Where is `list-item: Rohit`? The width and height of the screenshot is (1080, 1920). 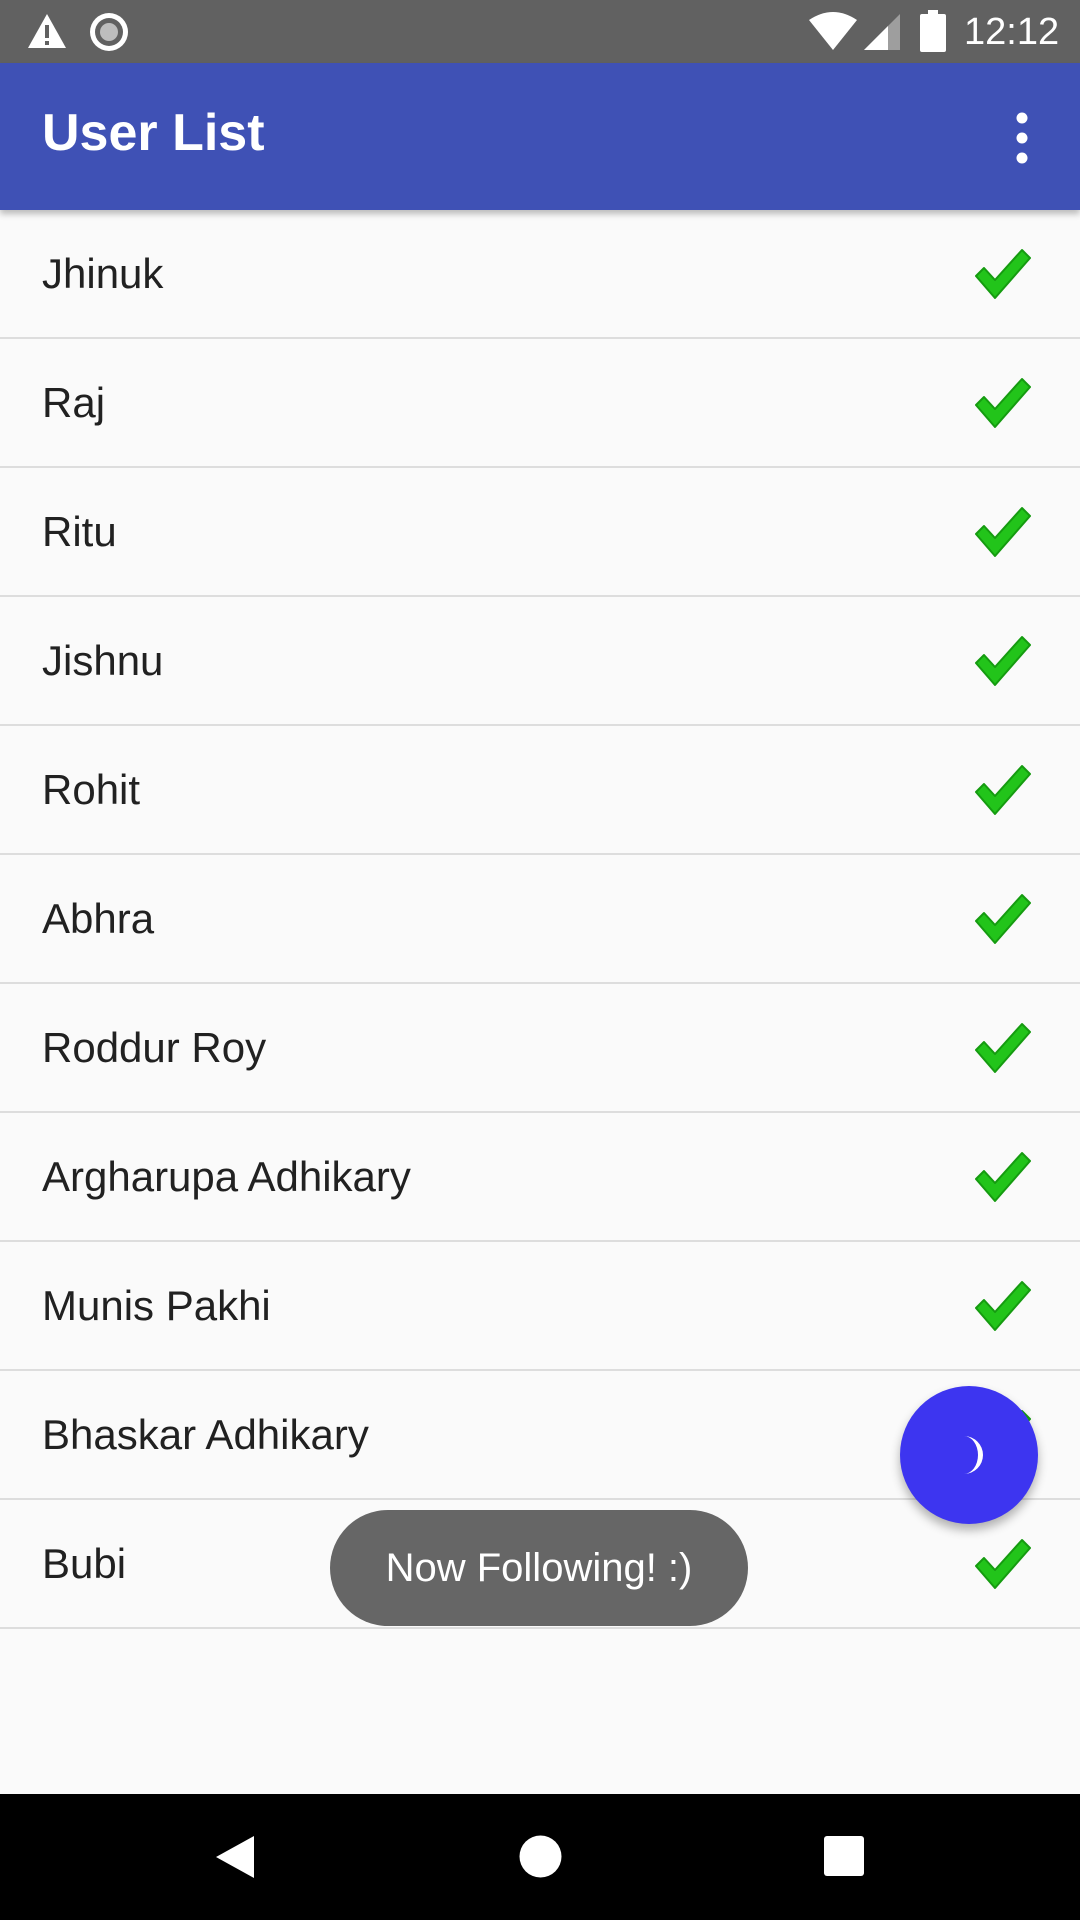
list-item: Rohit is located at coordinates (540, 790).